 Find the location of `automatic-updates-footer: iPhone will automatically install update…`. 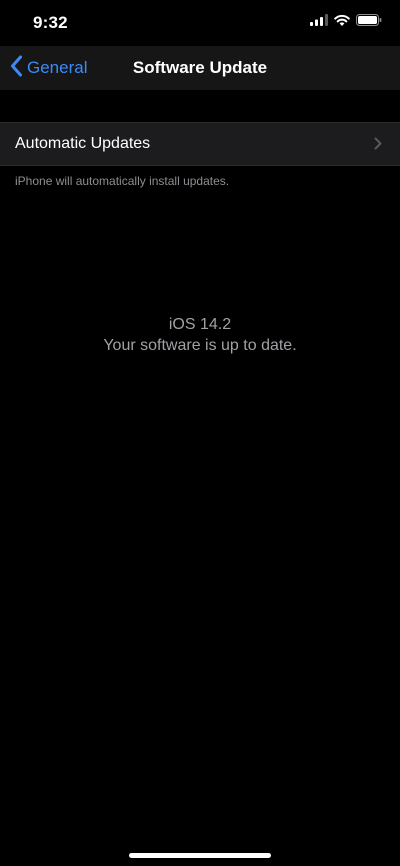

automatic-updates-footer: iPhone will automatically install update… is located at coordinates (122, 181).